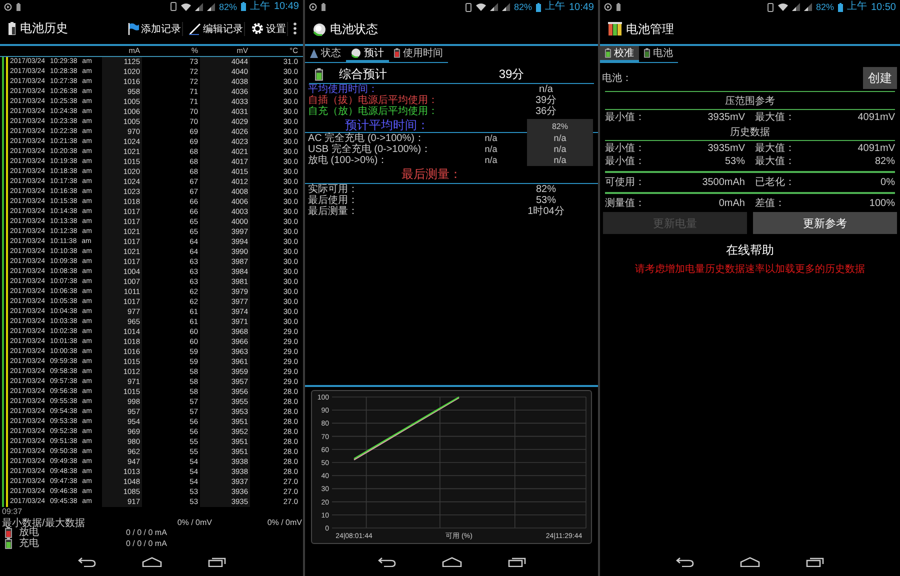 The image size is (900, 576). I want to click on action-button: 设置, so click(269, 29).